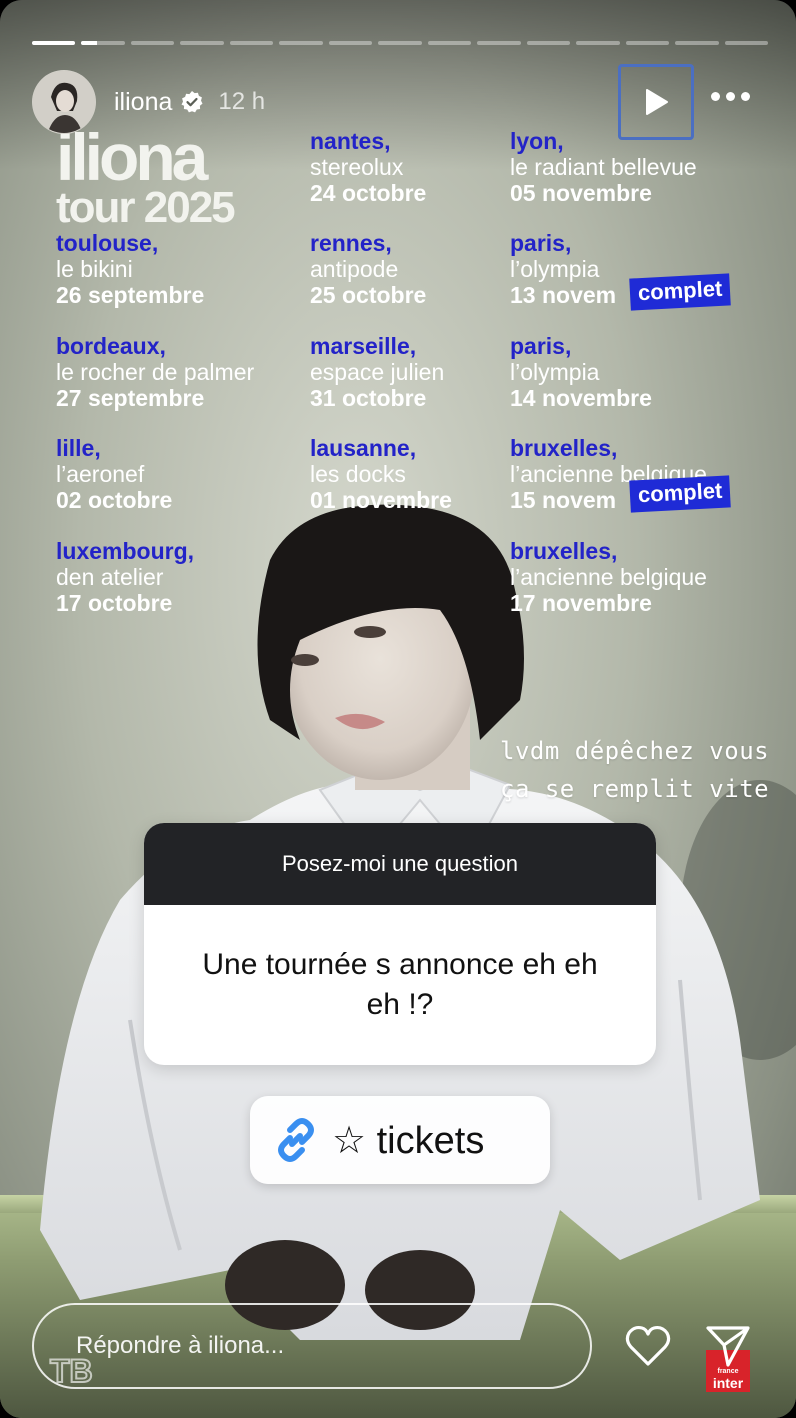 The height and width of the screenshot is (1418, 796). What do you see at coordinates (358, 474) in the screenshot?
I see `tour-hall: les docks` at bounding box center [358, 474].